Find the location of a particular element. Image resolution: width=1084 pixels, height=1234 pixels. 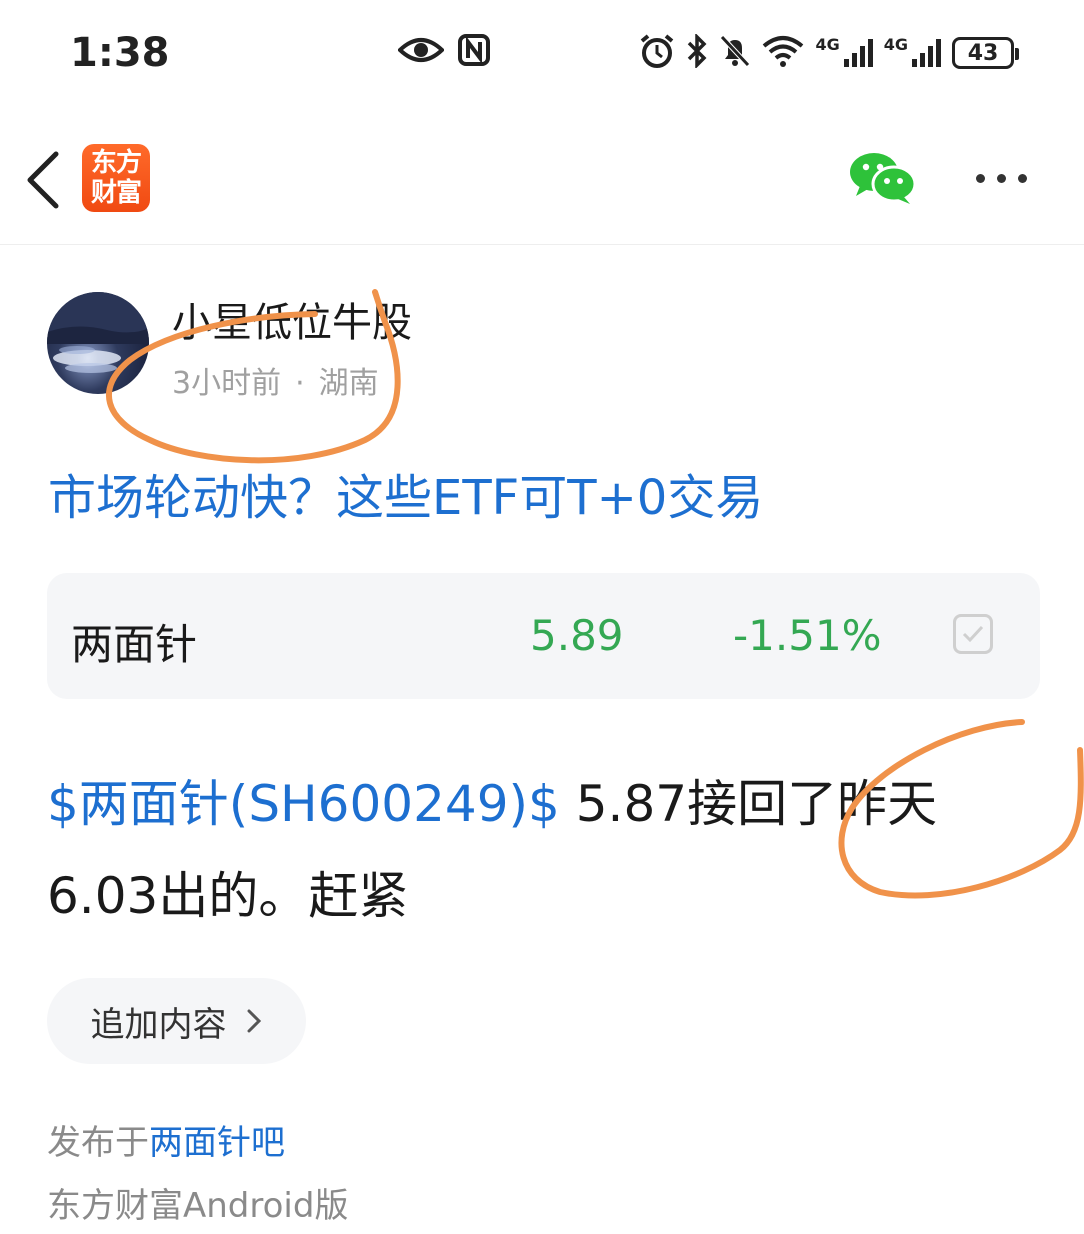

app-logo: 东方 财富 is located at coordinates (116, 178).